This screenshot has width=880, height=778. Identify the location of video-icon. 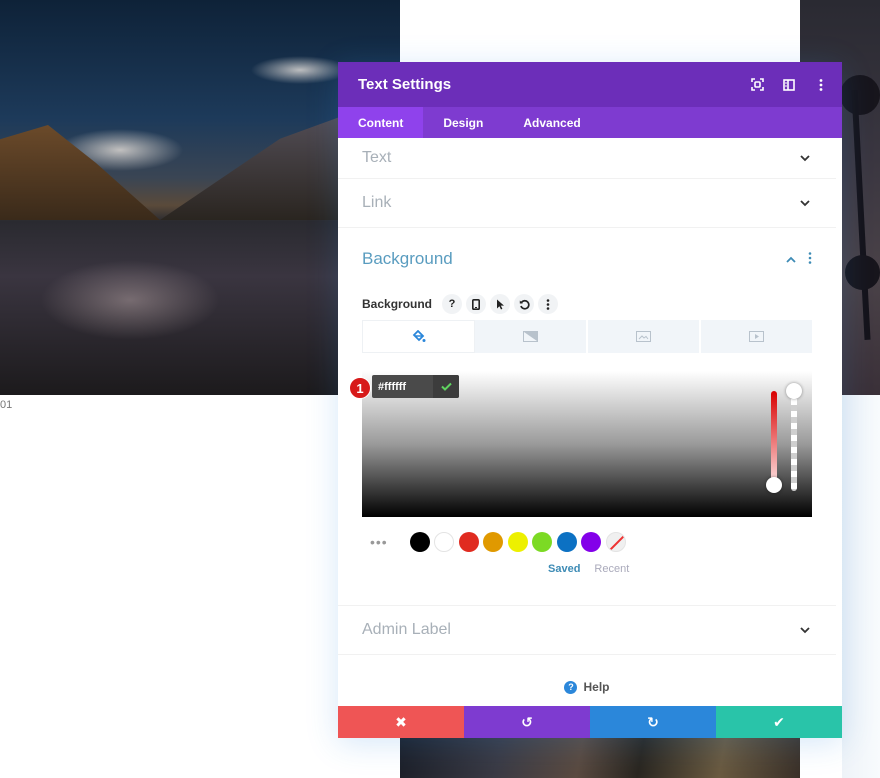
(756, 336).